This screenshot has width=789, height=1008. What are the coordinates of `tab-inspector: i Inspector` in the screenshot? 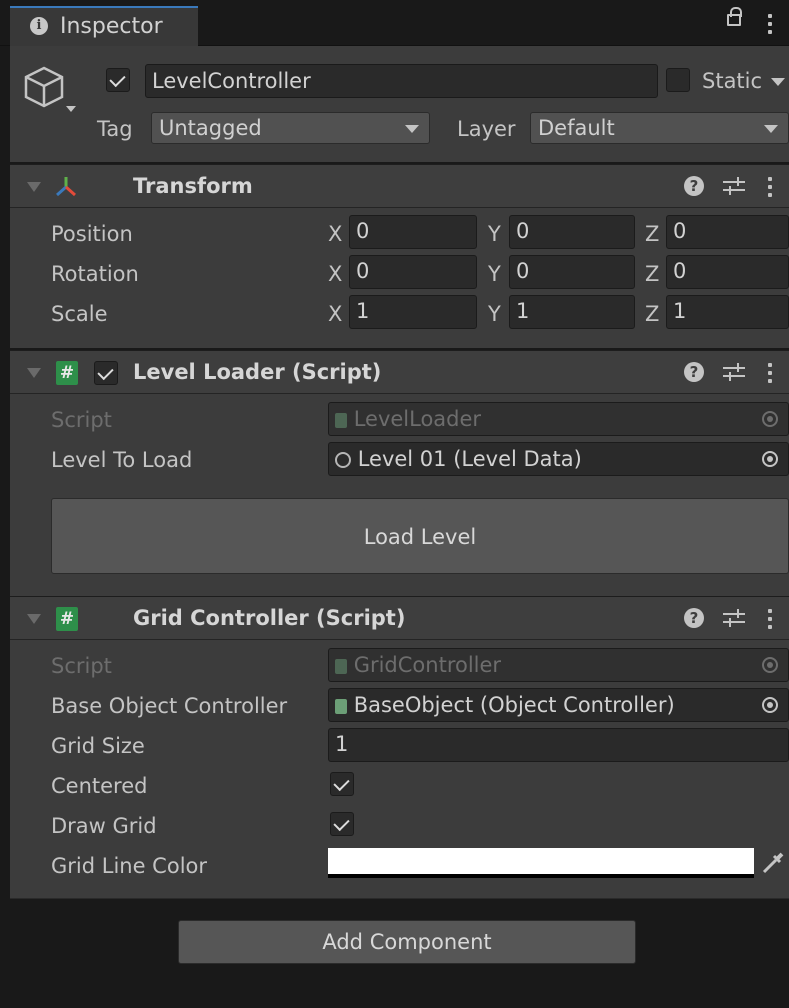 It's located at (104, 26).